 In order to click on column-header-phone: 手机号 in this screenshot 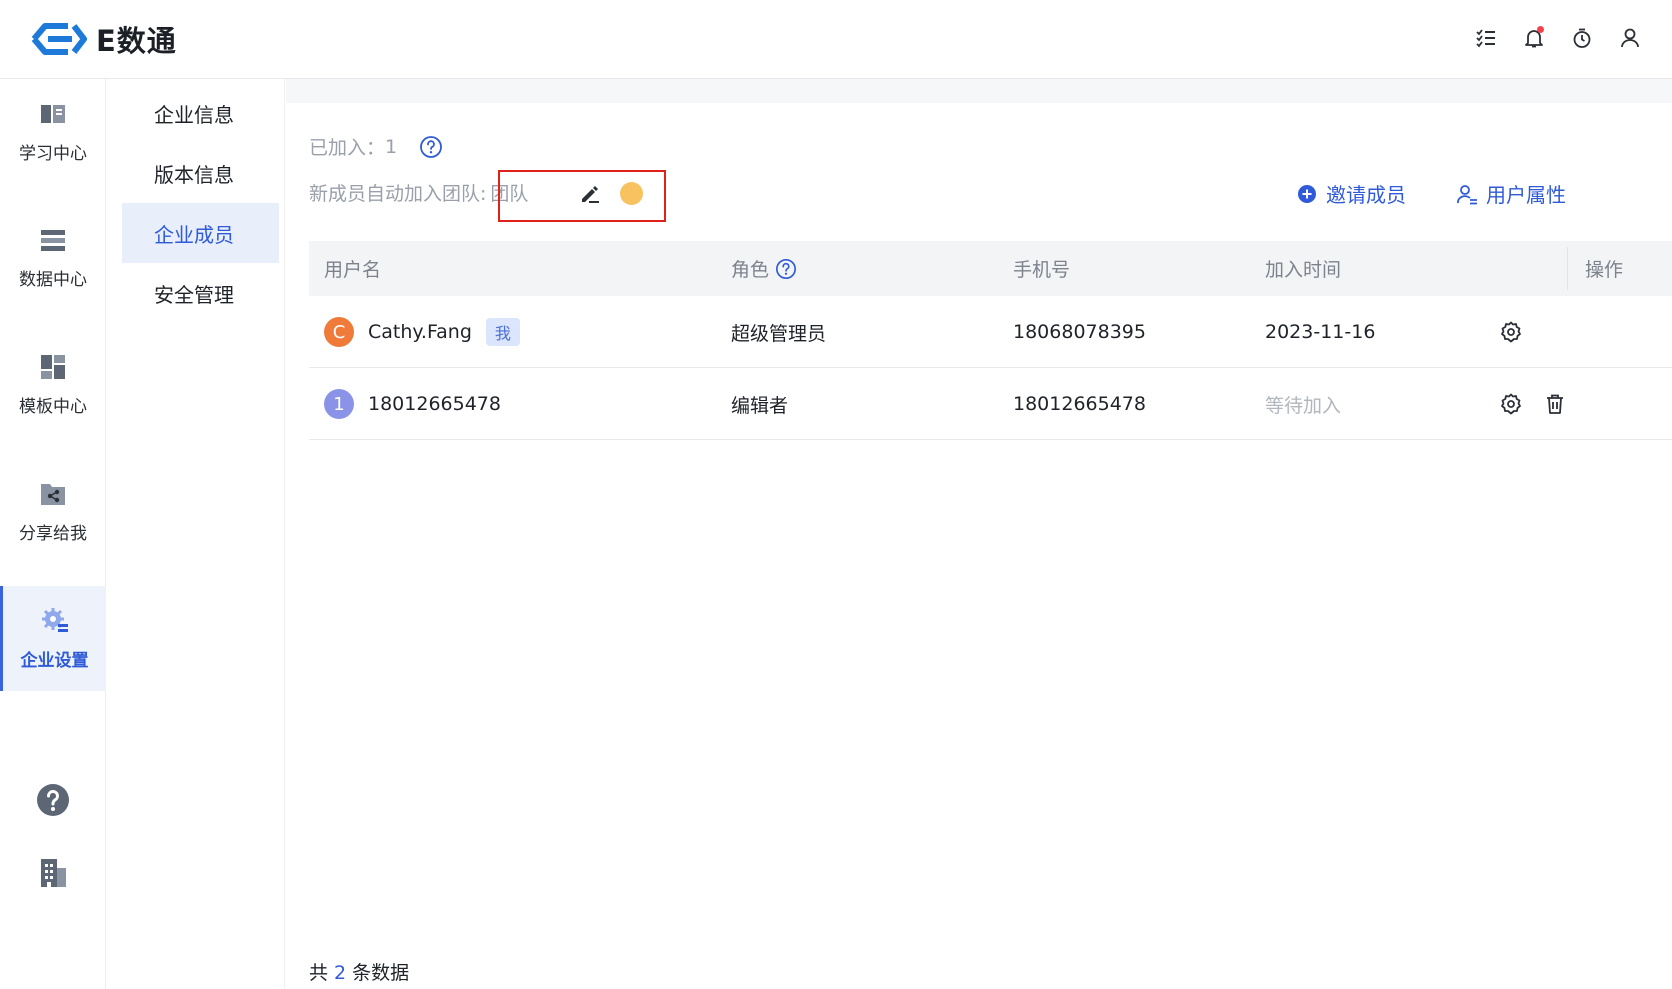, I will do `click(1042, 270)`.